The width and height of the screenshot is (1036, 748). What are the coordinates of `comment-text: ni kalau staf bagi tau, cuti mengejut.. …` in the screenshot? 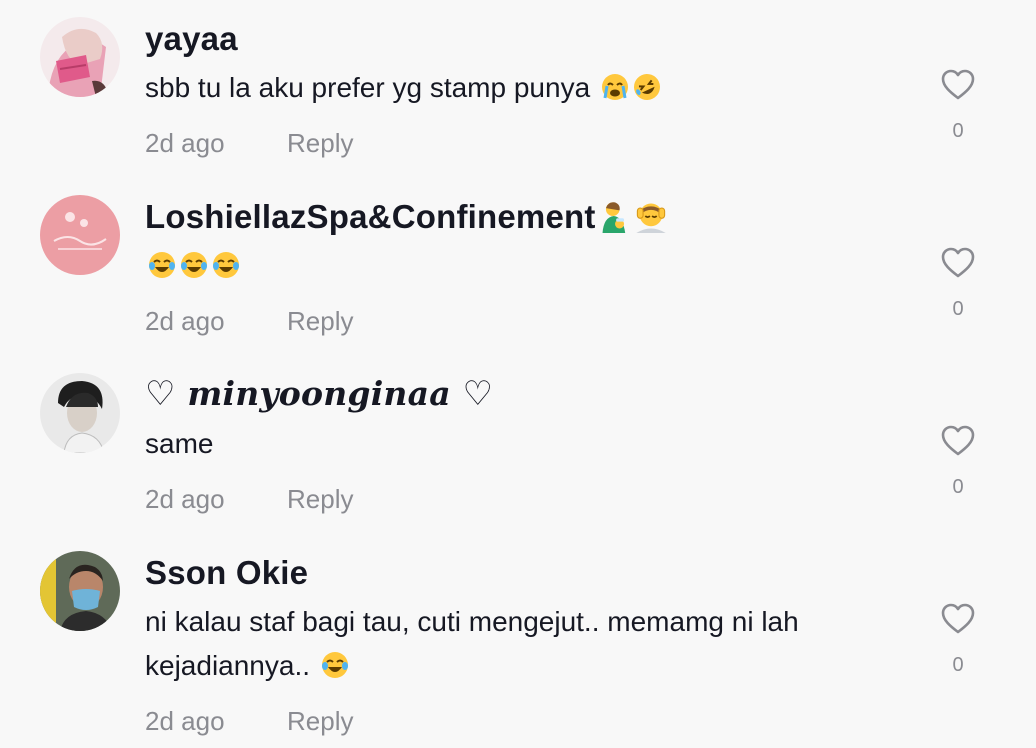 It's located at (472, 643).